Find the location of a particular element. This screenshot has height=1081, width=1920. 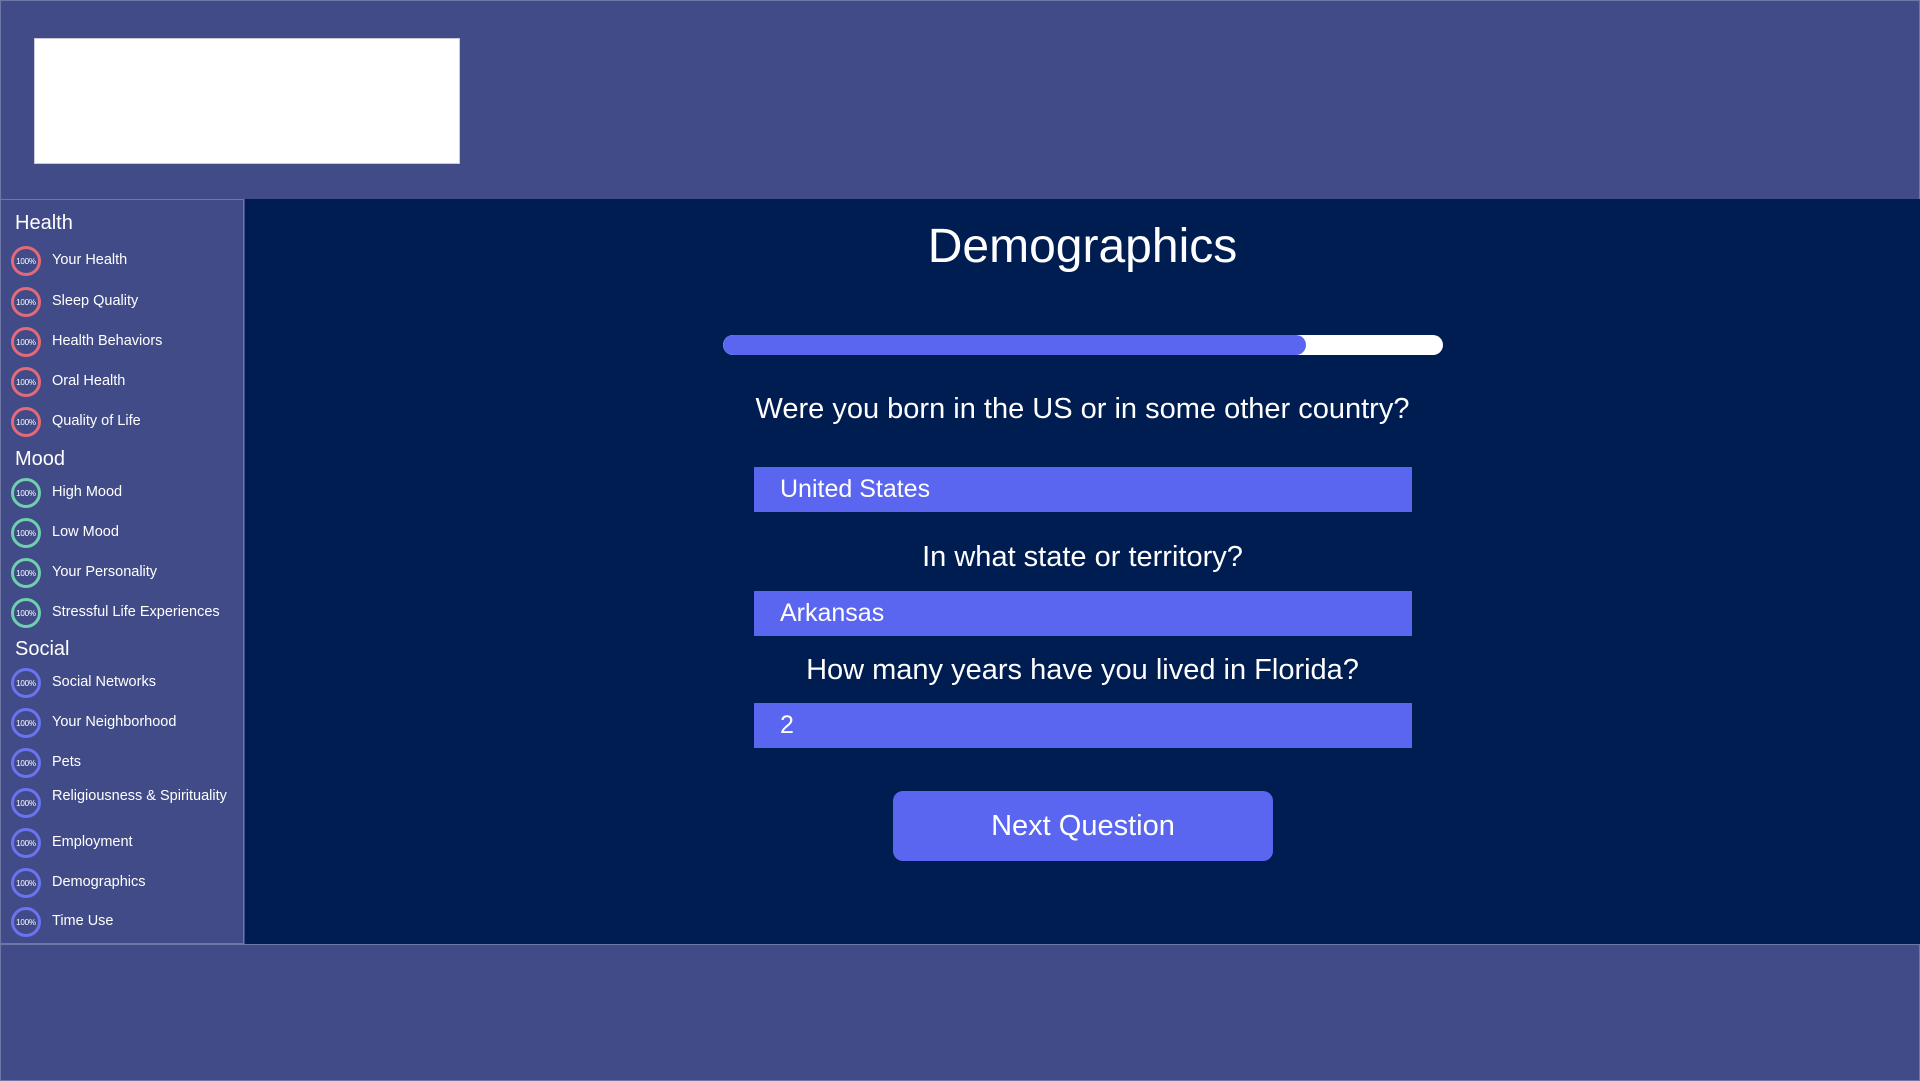

sidebar-item-sleep-quality: 100% Sleep Quality is located at coordinates (127, 305).